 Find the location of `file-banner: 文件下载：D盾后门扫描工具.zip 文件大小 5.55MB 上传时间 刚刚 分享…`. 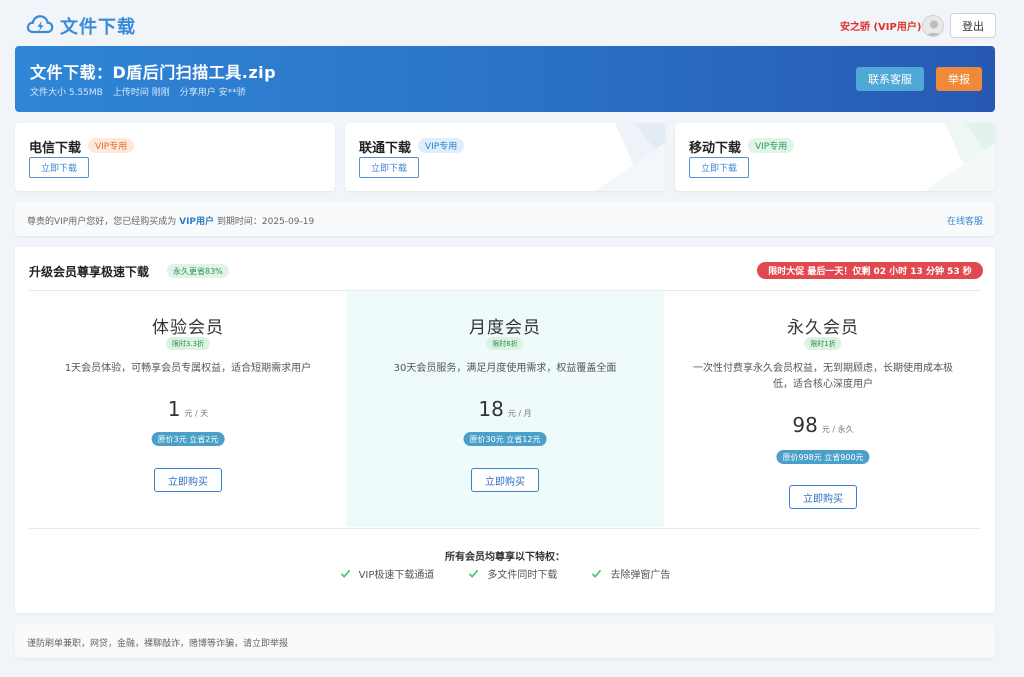

file-banner: 文件下载：D盾后门扫描工具.zip 文件大小 5.55MB 上传时间 刚刚 分享… is located at coordinates (505, 79).